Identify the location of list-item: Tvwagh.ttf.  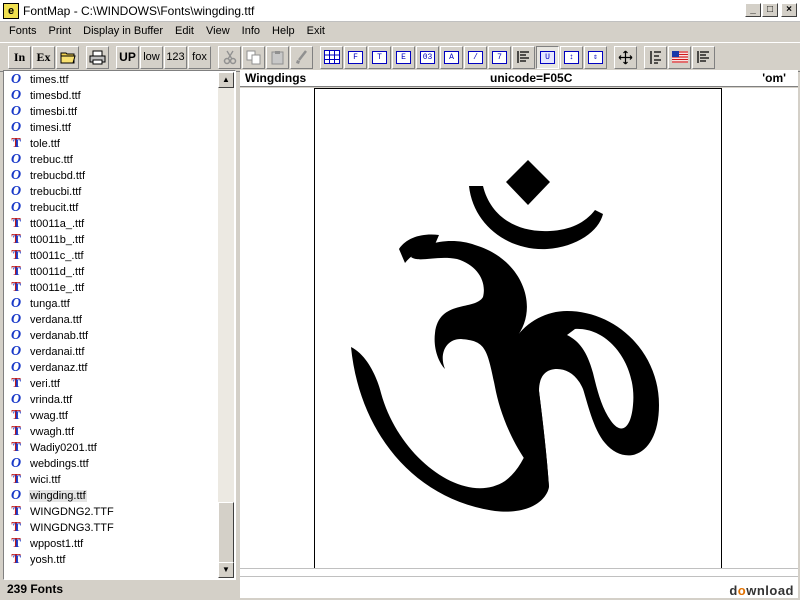
(113, 432).